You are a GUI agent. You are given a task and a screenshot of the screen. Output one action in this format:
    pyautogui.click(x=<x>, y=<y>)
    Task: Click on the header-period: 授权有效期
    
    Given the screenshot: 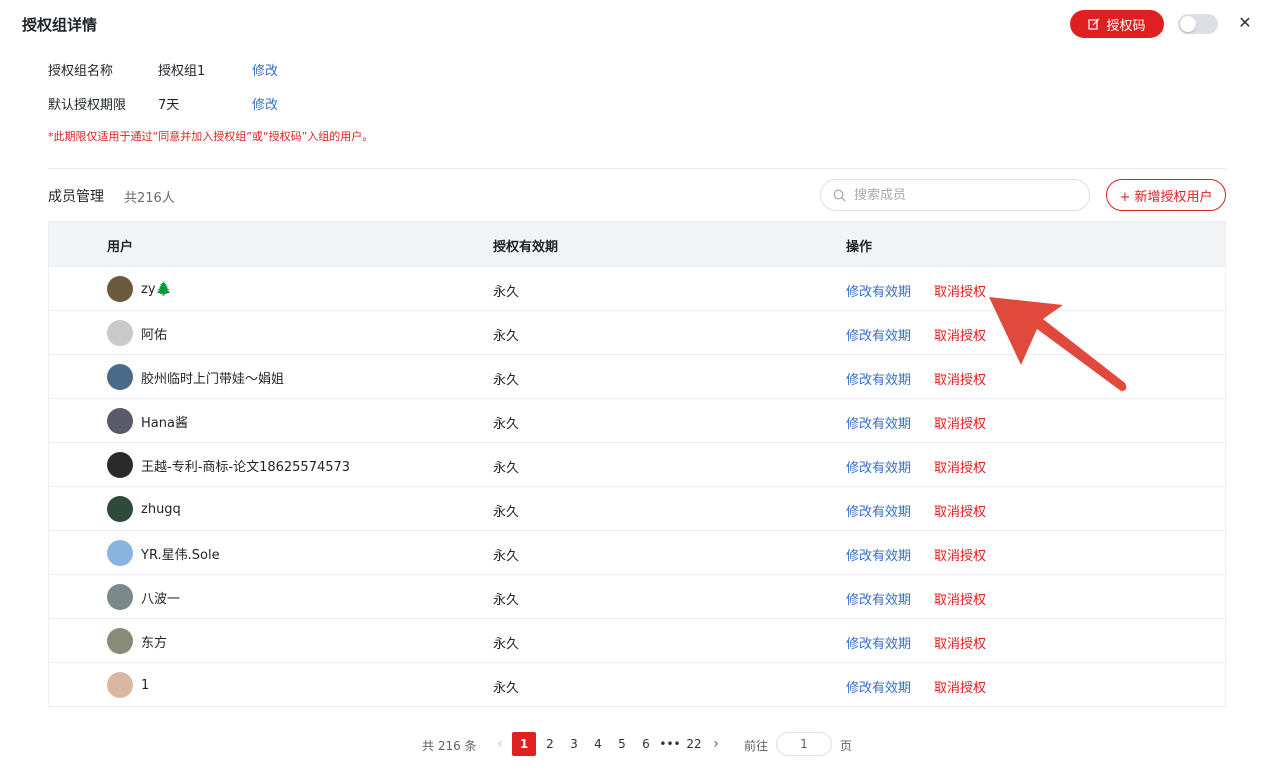 What is the action you would take?
    pyautogui.click(x=526, y=247)
    